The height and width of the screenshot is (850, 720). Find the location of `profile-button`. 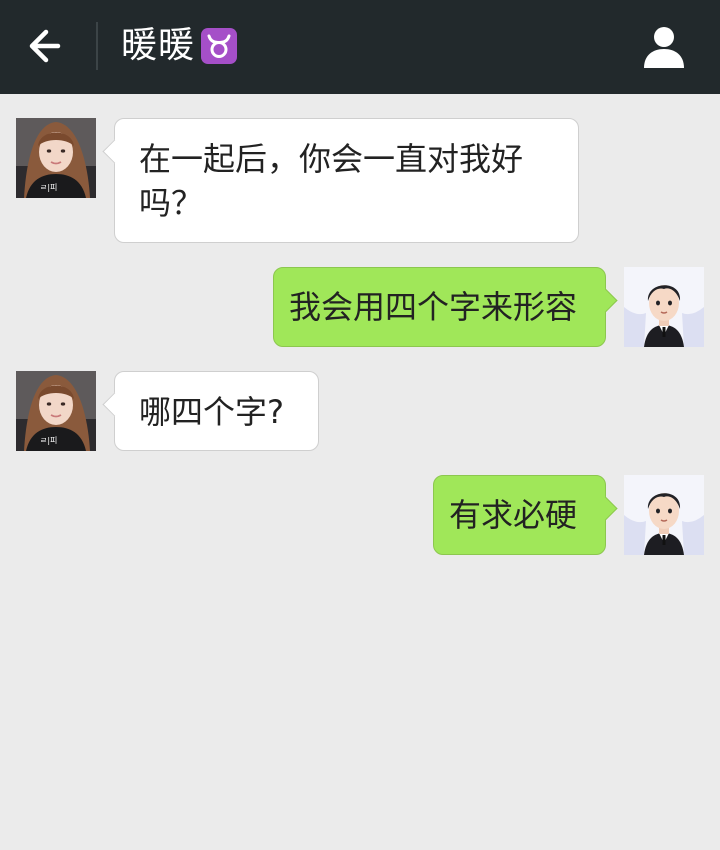

profile-button is located at coordinates (664, 47).